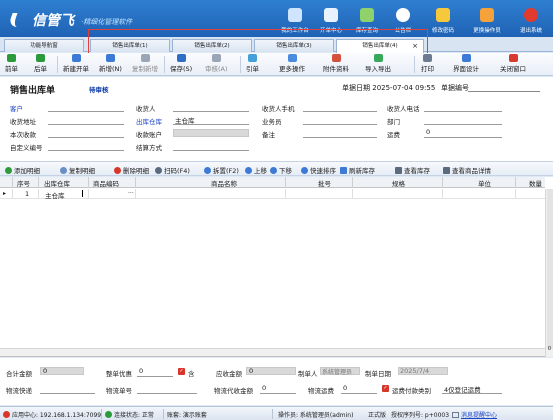 This screenshot has height=420, width=553. What do you see at coordinates (55, 195) in the screenshot?
I see `row-warehouse: 主仓库` at bounding box center [55, 195].